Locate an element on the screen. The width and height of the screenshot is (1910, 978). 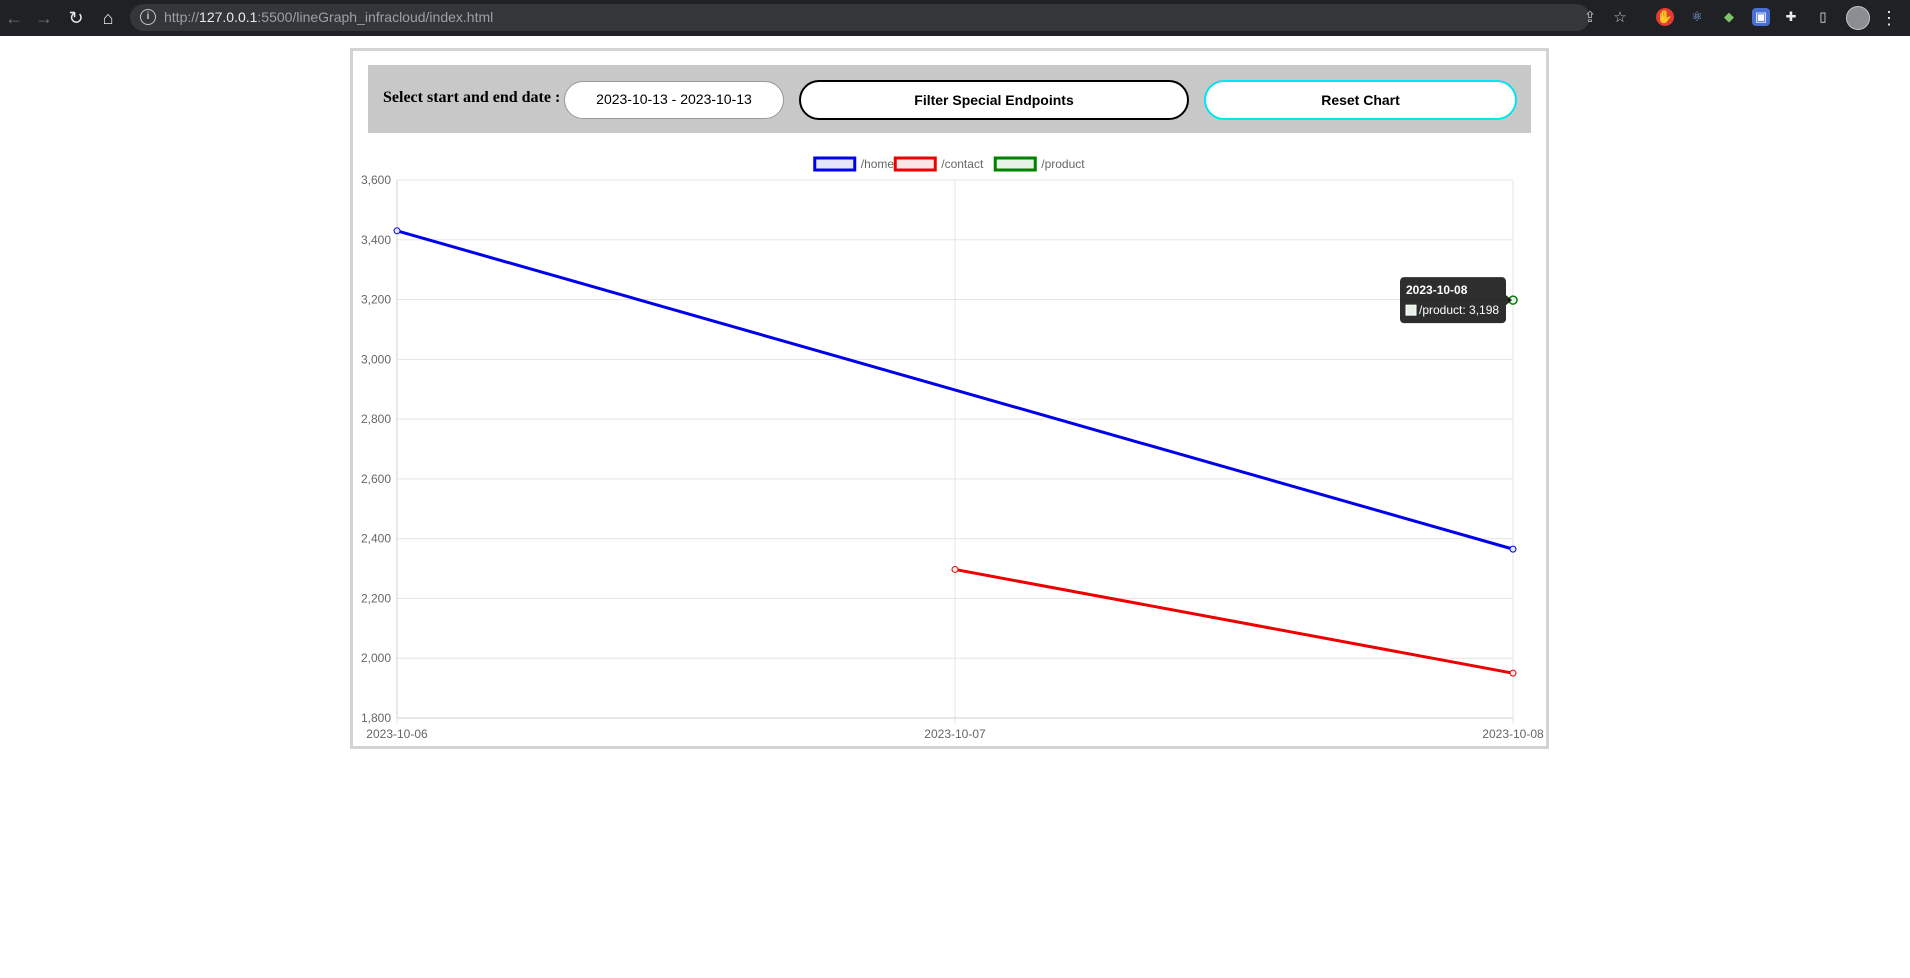
y-tick-label: 1,800 is located at coordinates (376, 718).